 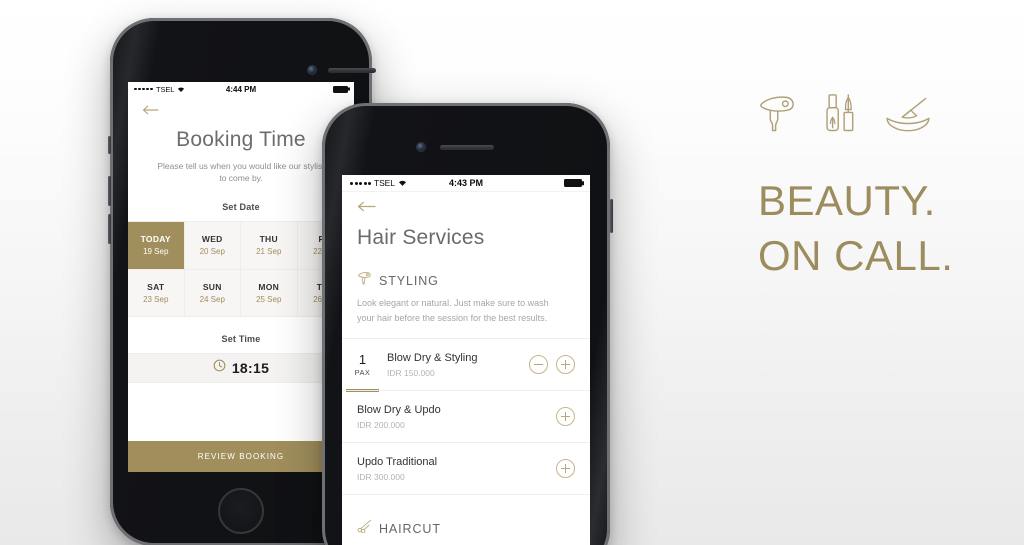 What do you see at coordinates (269, 299) in the screenshot?
I see `date-cell-date: 25 Sep` at bounding box center [269, 299].